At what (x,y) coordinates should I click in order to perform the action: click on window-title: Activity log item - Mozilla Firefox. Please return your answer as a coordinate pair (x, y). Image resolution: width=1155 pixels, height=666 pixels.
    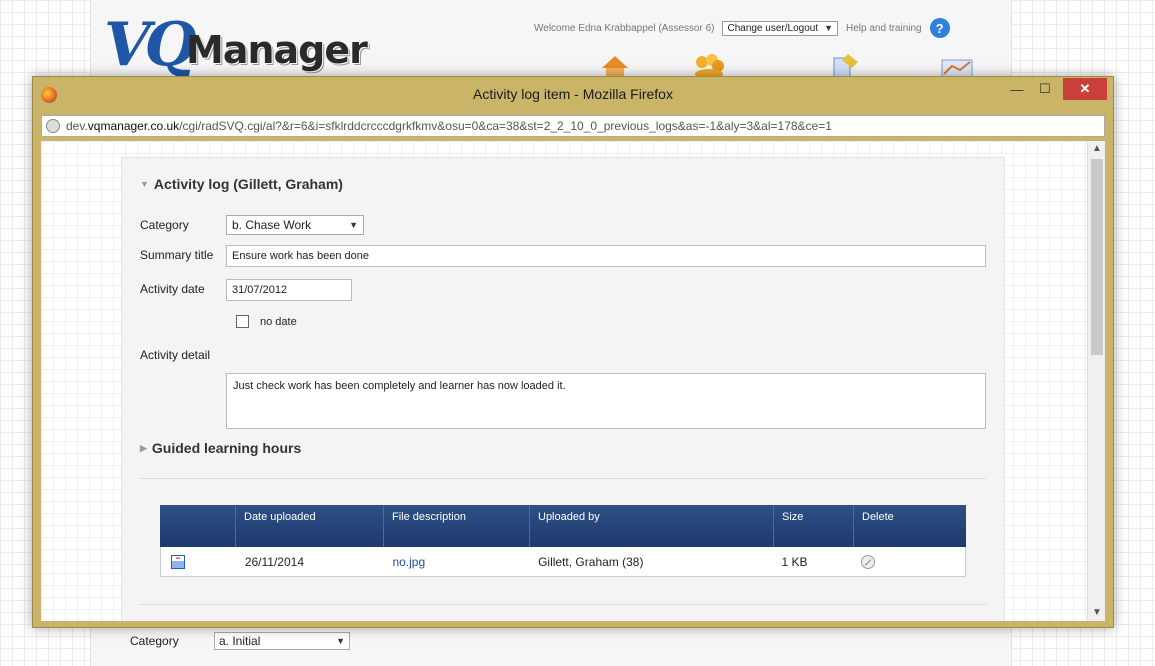
    Looking at the image, I should click on (573, 94).